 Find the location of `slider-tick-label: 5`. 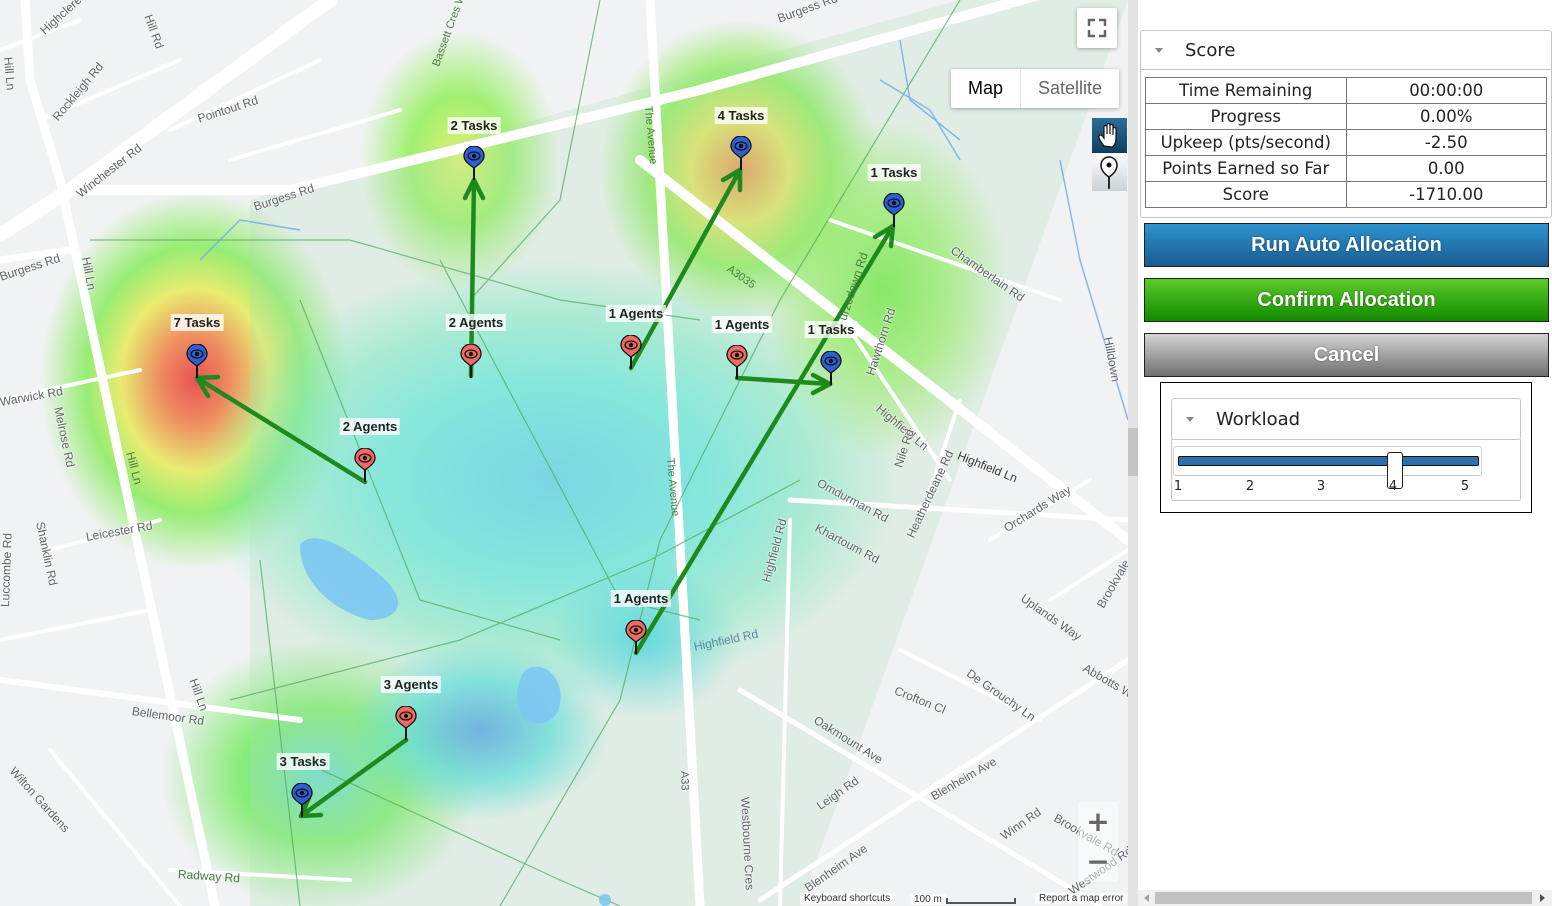

slider-tick-label: 5 is located at coordinates (1465, 486).